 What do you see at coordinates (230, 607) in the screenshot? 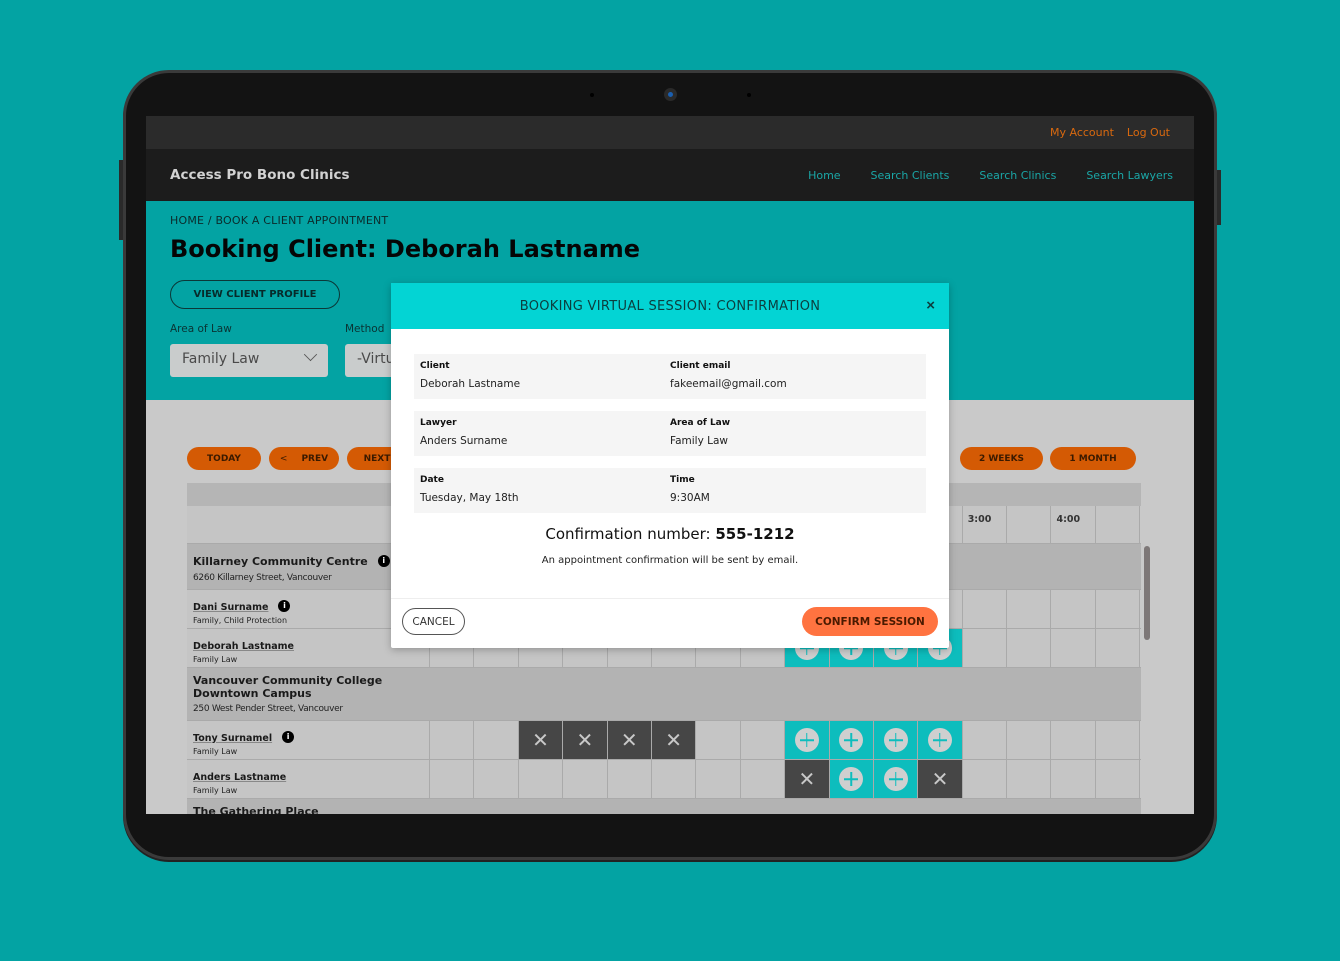
I see `lawyer-name-link: Dani Surname` at bounding box center [230, 607].